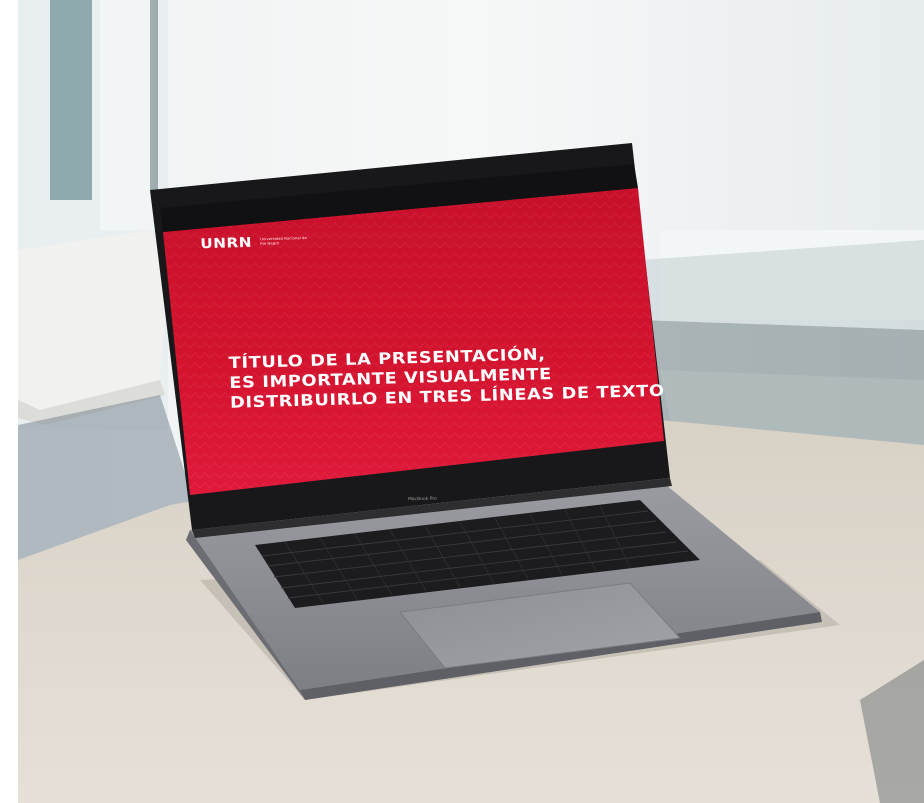 The height and width of the screenshot is (803, 924). Describe the element at coordinates (127, 115) in the screenshot. I see `window-column` at that location.